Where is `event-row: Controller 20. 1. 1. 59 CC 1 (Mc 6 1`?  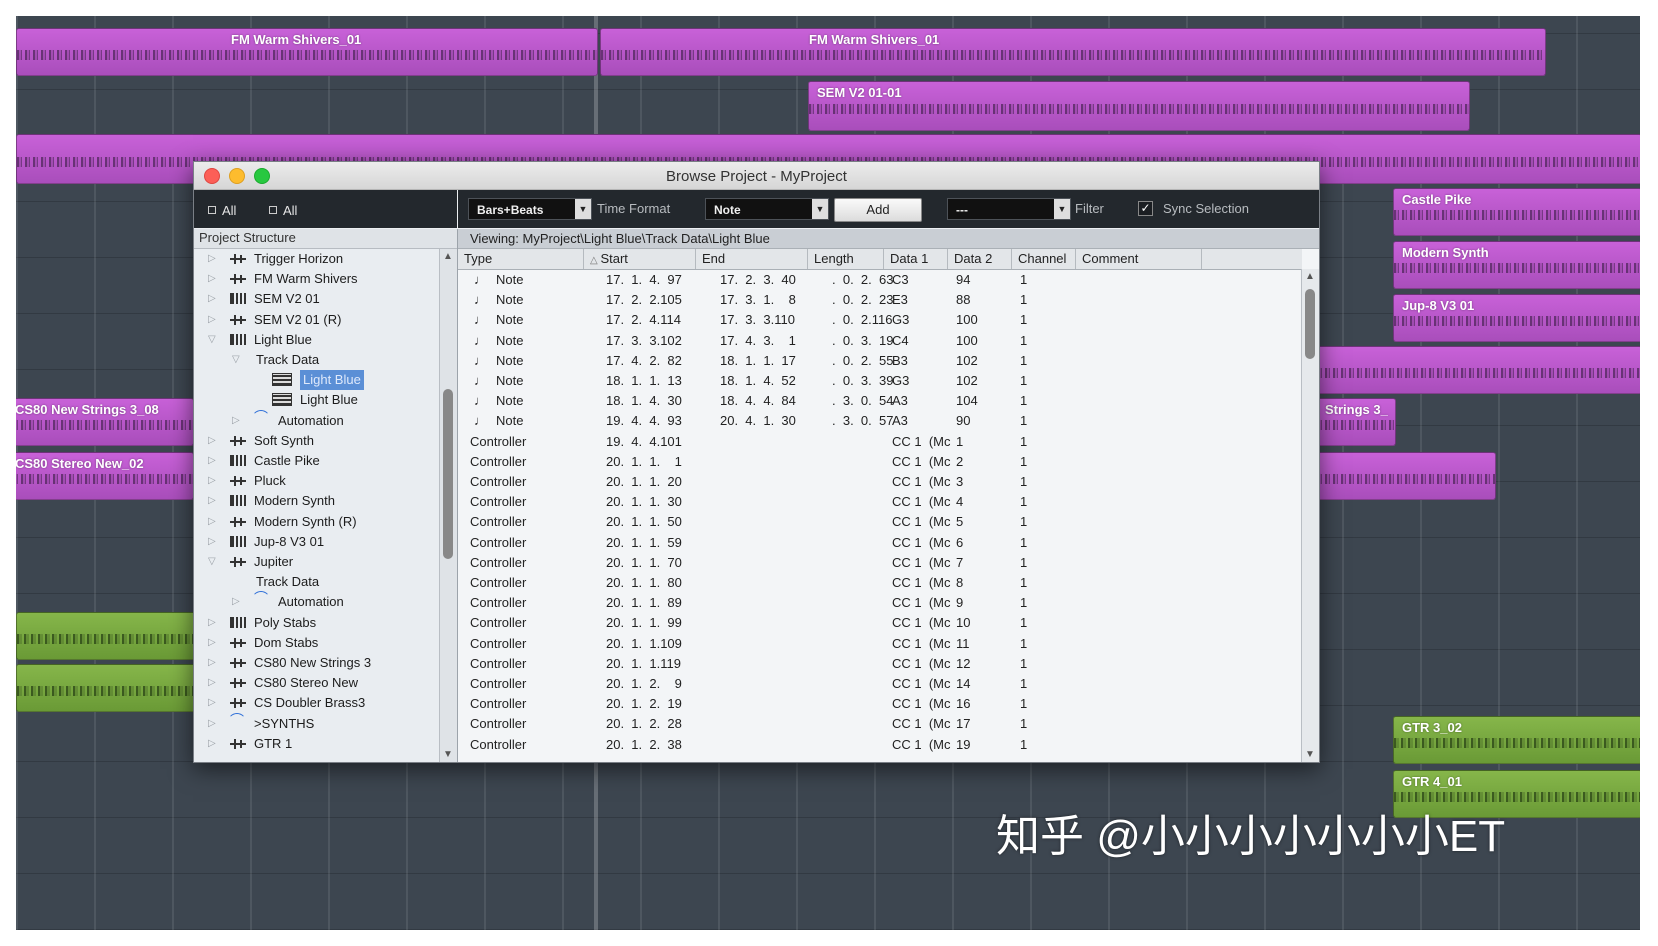 event-row: Controller 20. 1. 1. 59 CC 1 (Mc 6 1 is located at coordinates (880, 543).